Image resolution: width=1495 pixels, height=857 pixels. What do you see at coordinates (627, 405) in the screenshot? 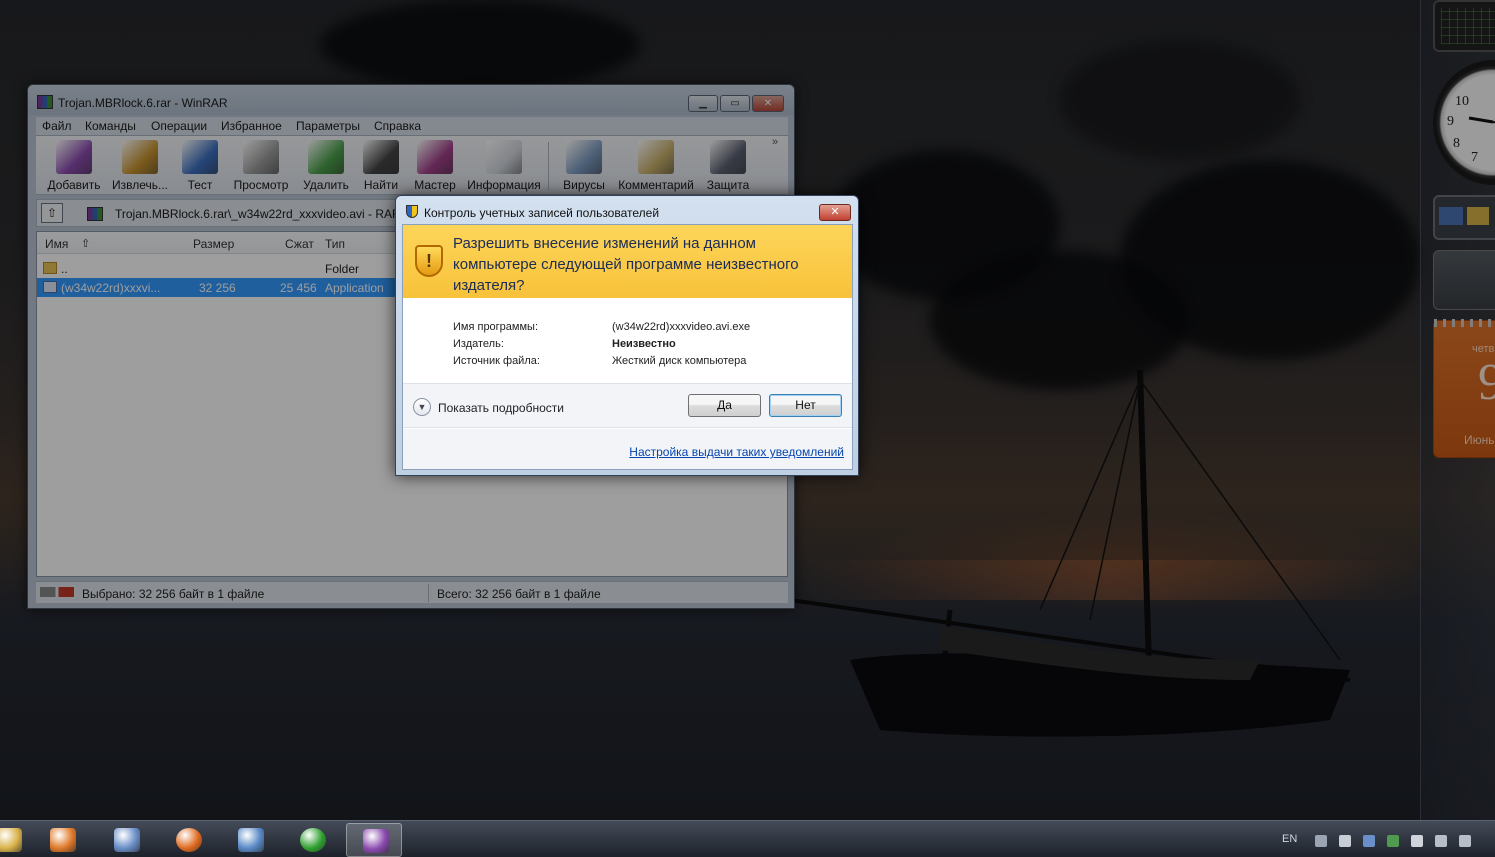
I see `uac-actions: ▼ Показать подробности Да Нет` at bounding box center [627, 405].